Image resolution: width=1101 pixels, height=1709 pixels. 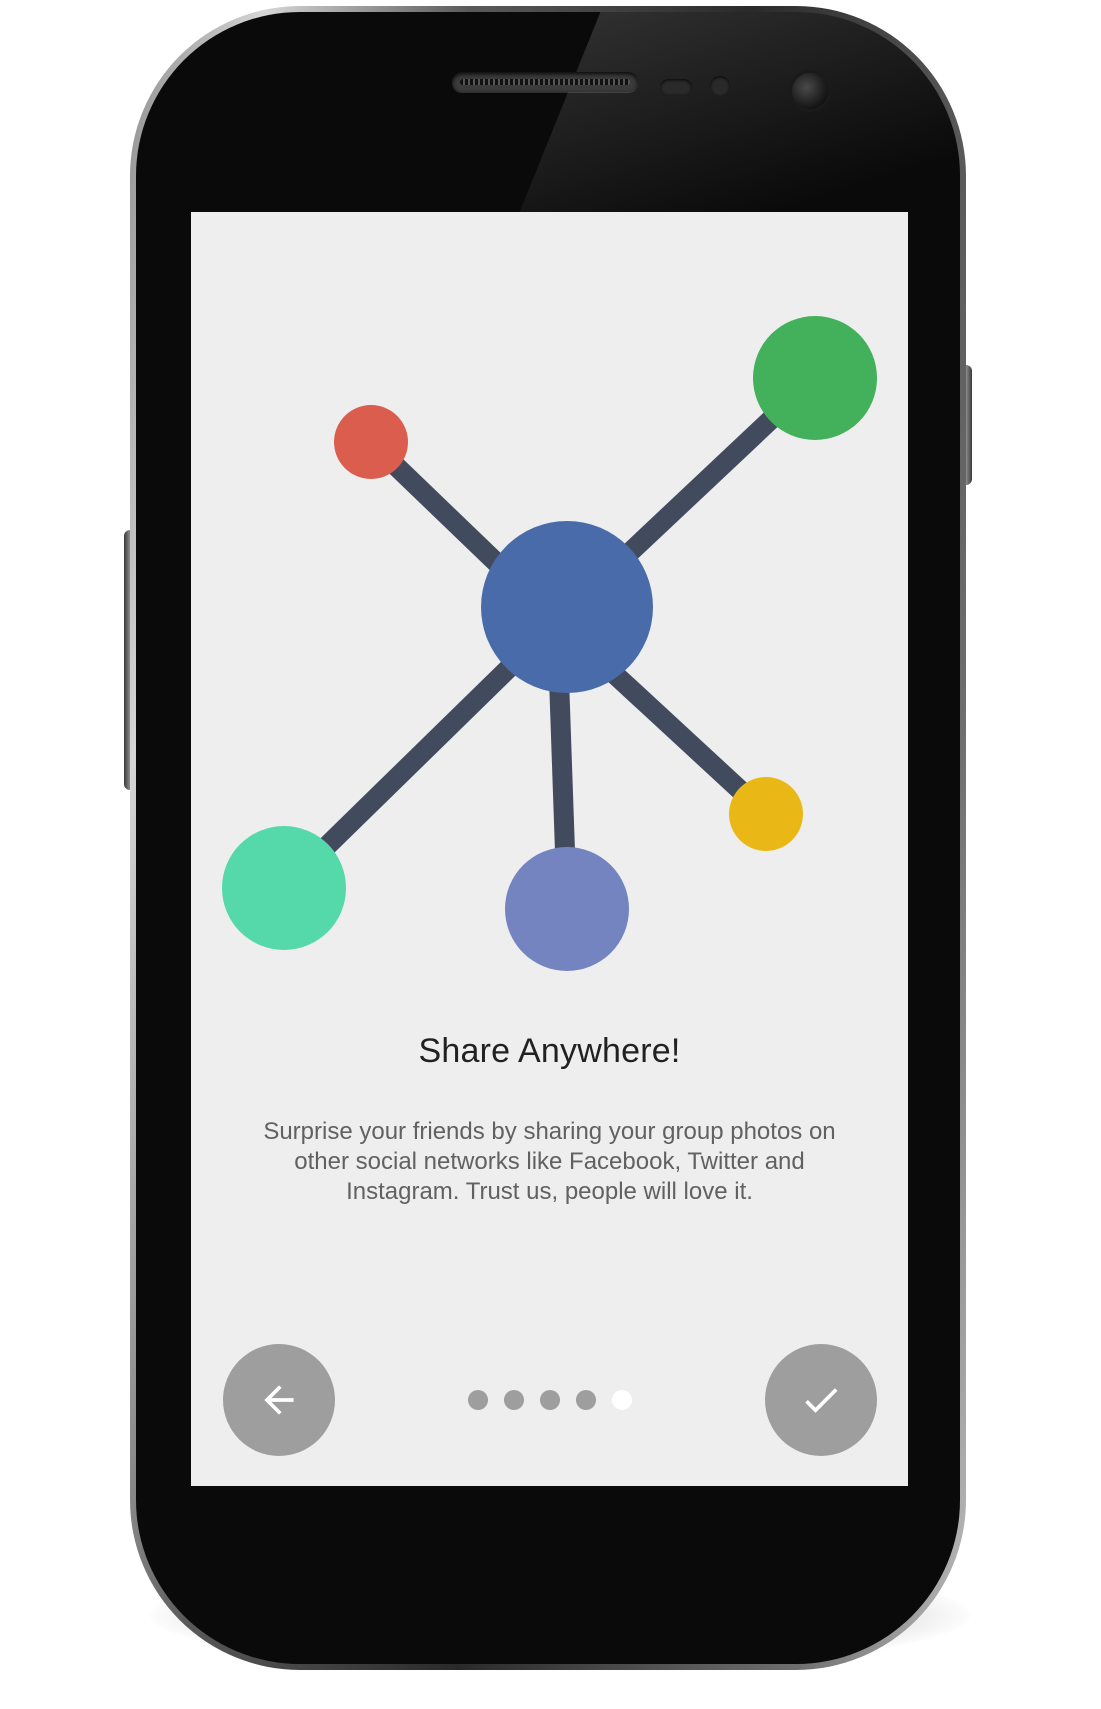 I want to click on node-yellow, so click(x=766, y=814).